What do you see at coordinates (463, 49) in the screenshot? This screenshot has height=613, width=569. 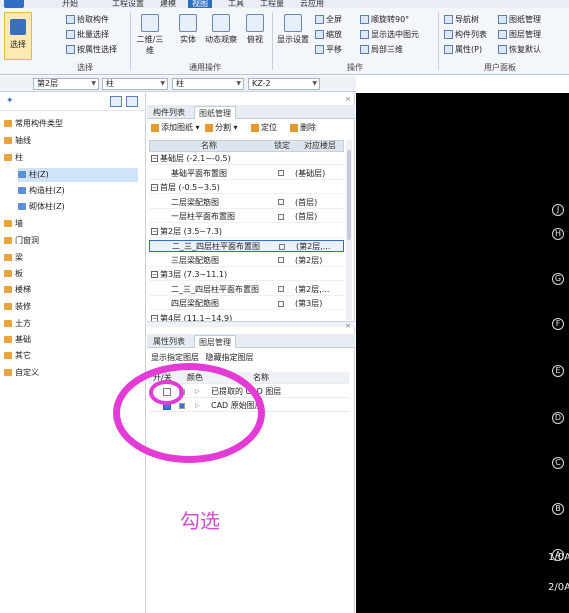 I see `property-button: 属性(P)` at bounding box center [463, 49].